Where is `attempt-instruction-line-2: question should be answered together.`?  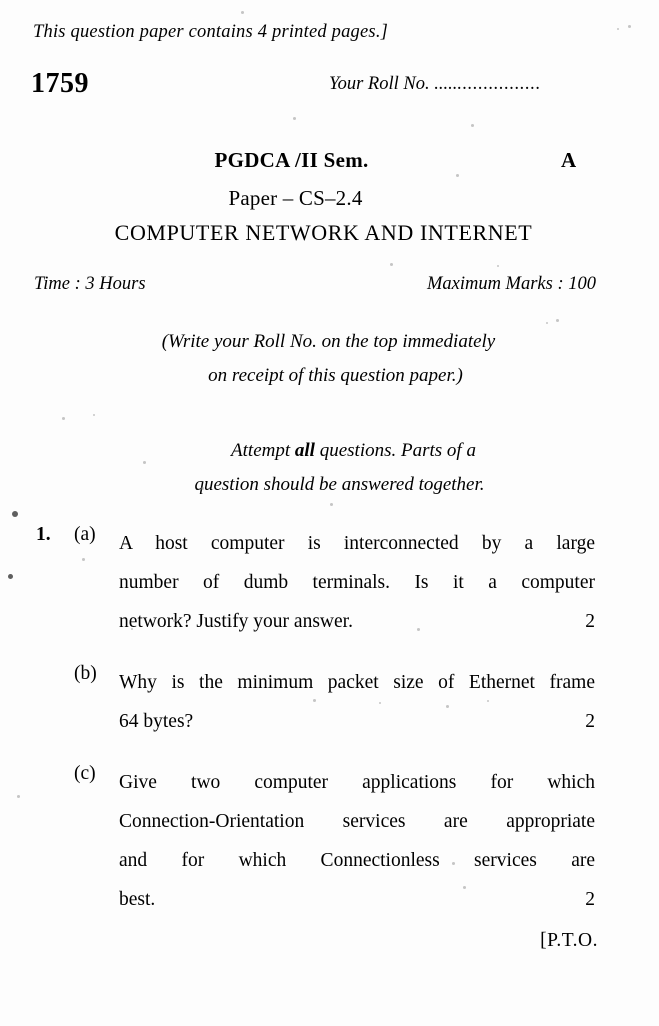 attempt-instruction-line-2: question should be answered together. is located at coordinates (339, 484).